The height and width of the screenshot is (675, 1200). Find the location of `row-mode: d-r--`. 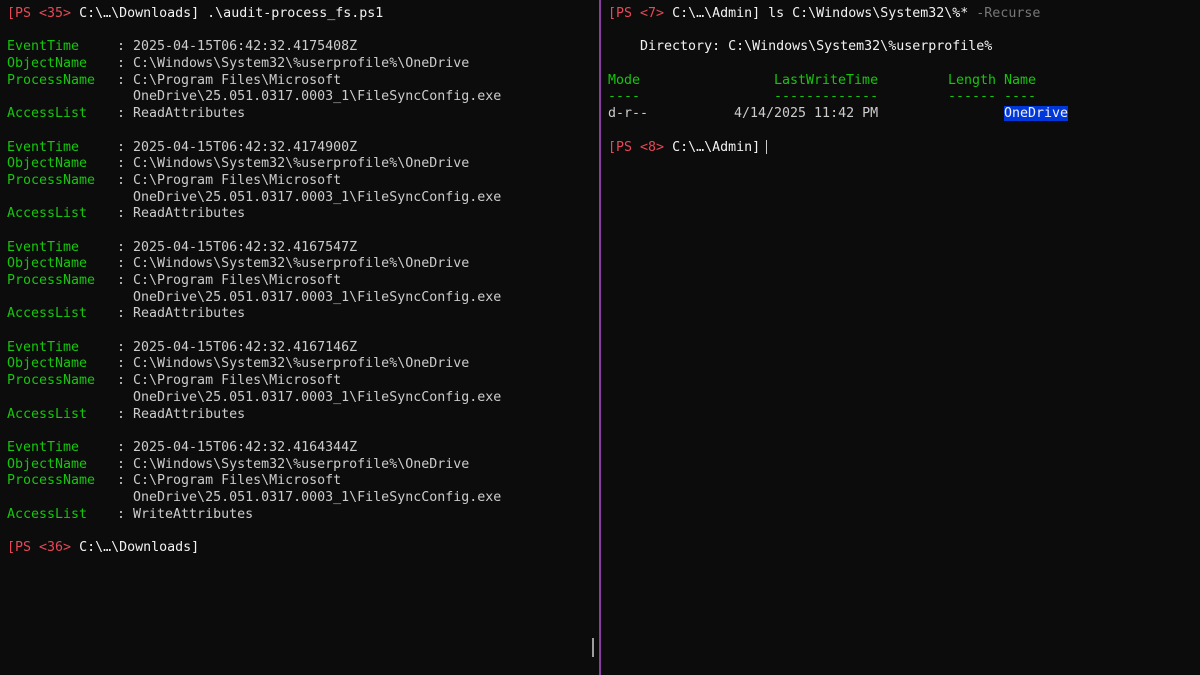

row-mode: d-r-- is located at coordinates (628, 114).